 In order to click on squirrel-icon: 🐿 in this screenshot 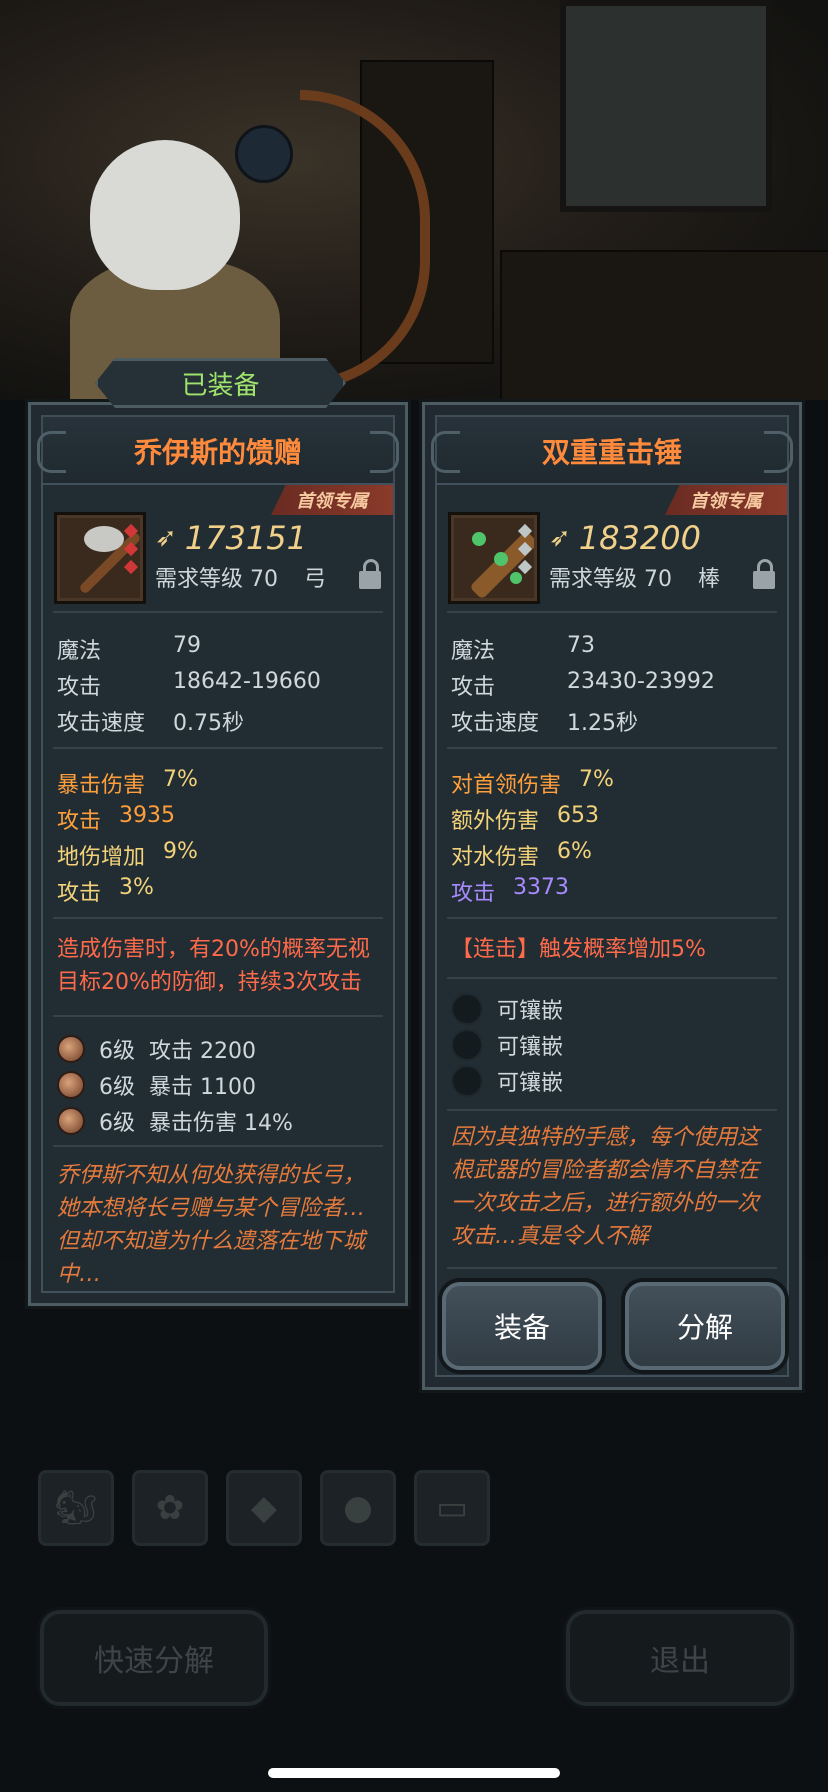, I will do `click(76, 1508)`.